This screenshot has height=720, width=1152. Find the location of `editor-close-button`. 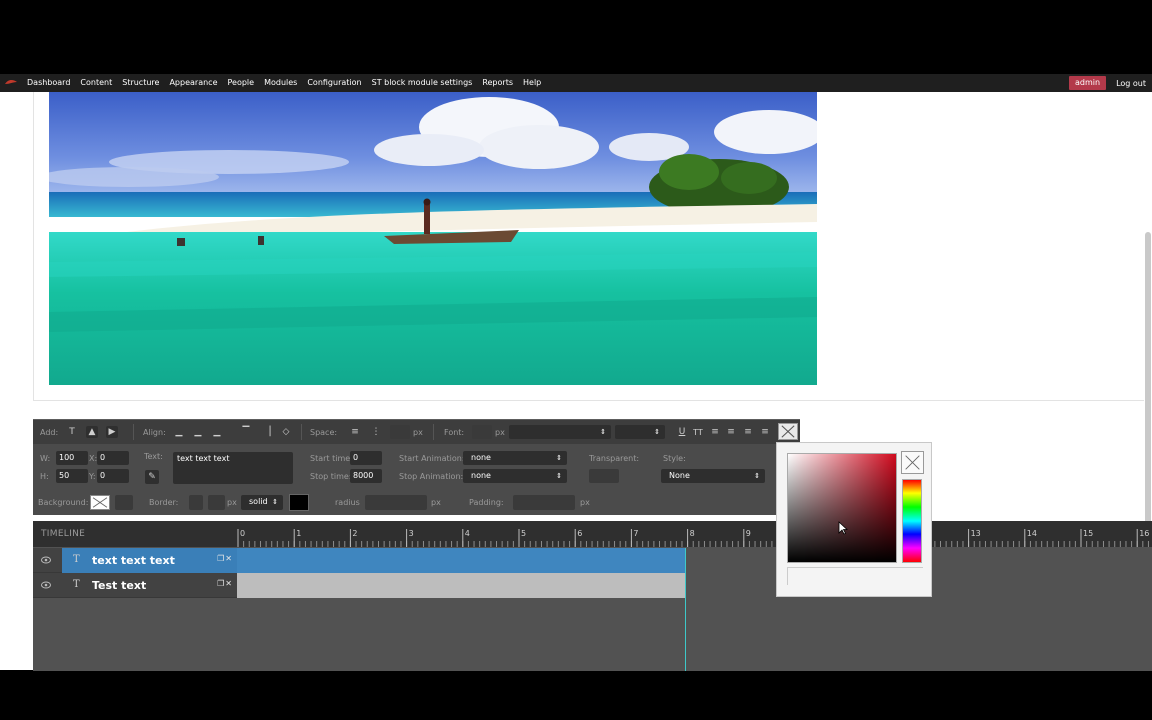

editor-close-button is located at coordinates (788, 431).